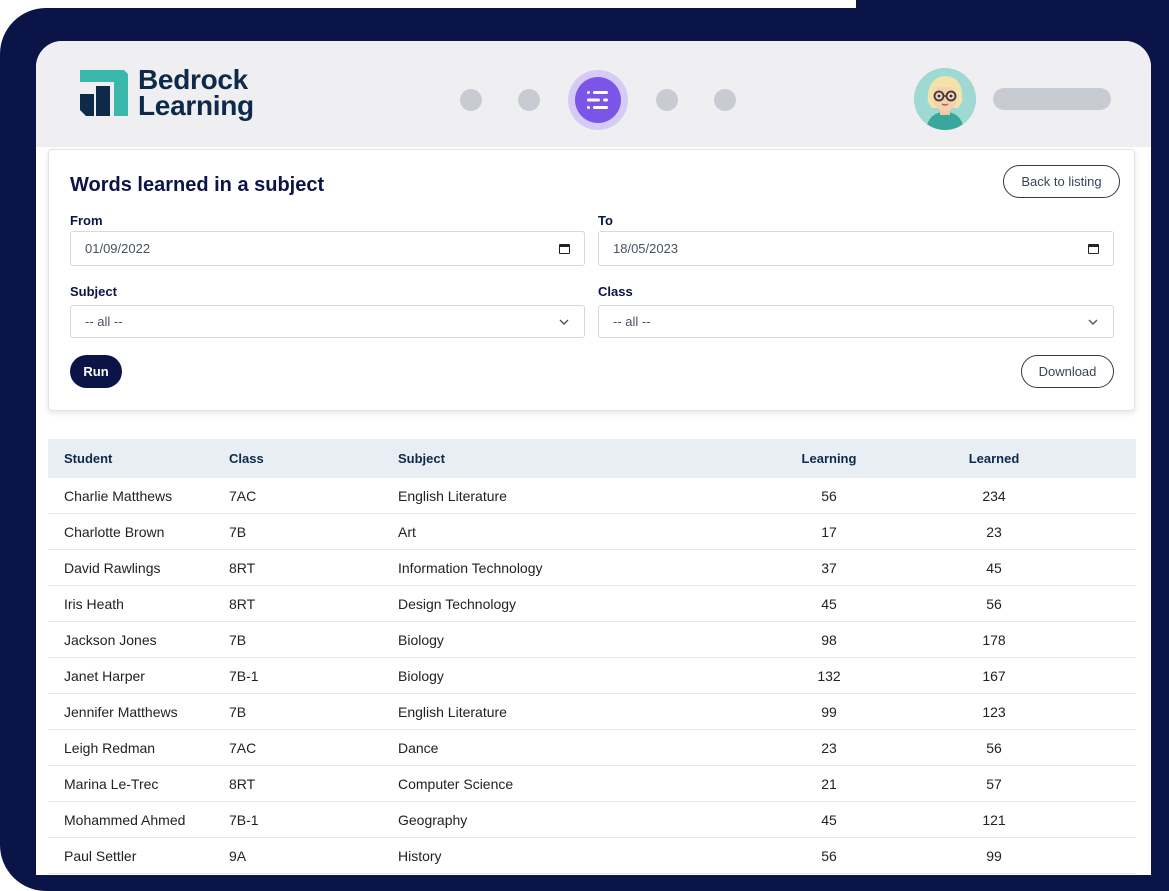  What do you see at coordinates (605, 220) in the screenshot?
I see `to-label: To` at bounding box center [605, 220].